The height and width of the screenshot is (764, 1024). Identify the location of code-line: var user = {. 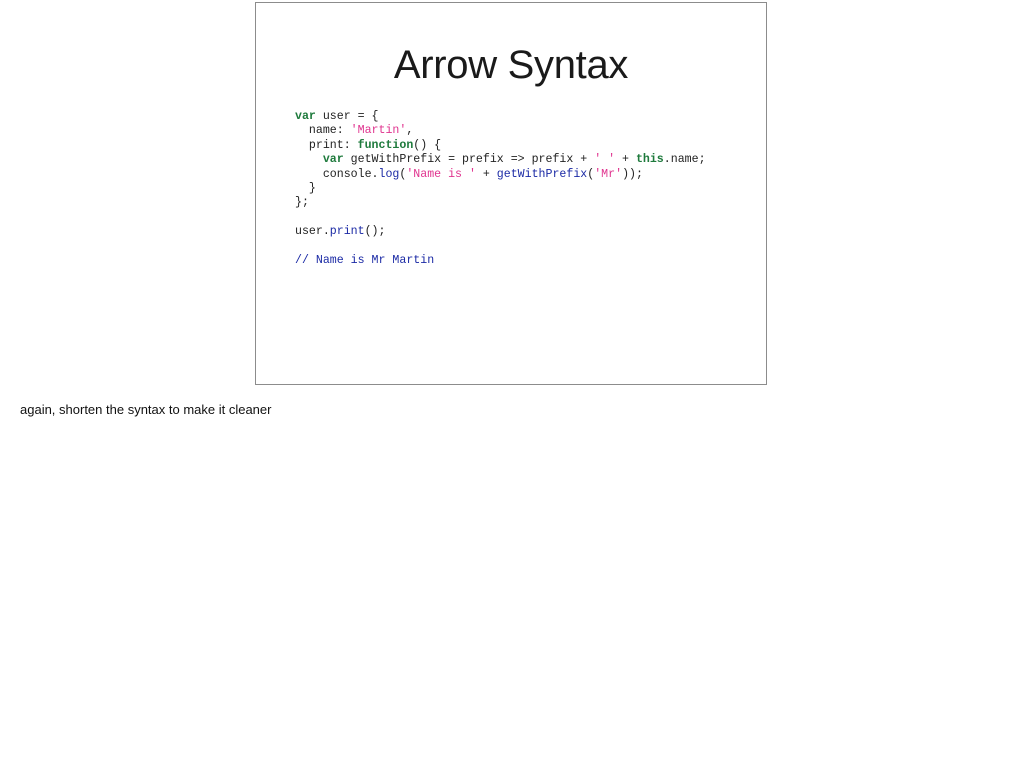
(500, 117).